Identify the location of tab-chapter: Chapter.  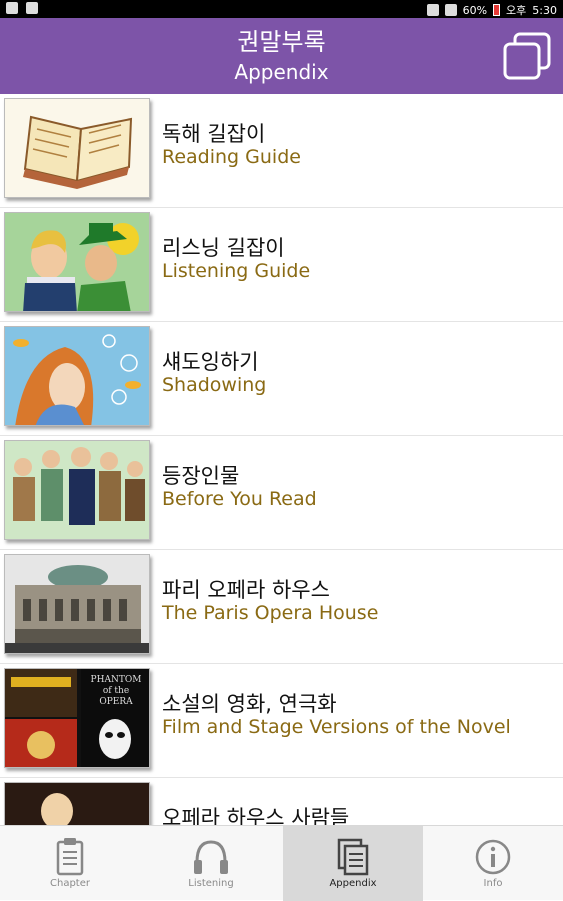
(70, 863).